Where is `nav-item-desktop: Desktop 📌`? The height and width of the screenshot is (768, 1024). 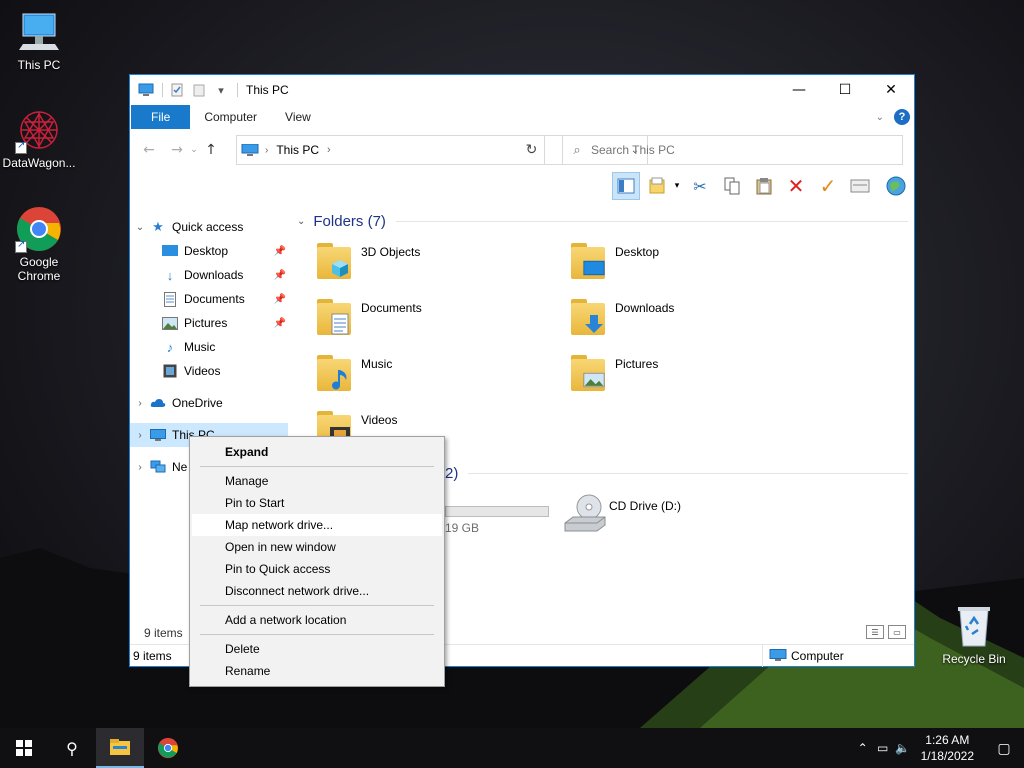
nav-item-desktop: Desktop 📌 is located at coordinates (209, 251).